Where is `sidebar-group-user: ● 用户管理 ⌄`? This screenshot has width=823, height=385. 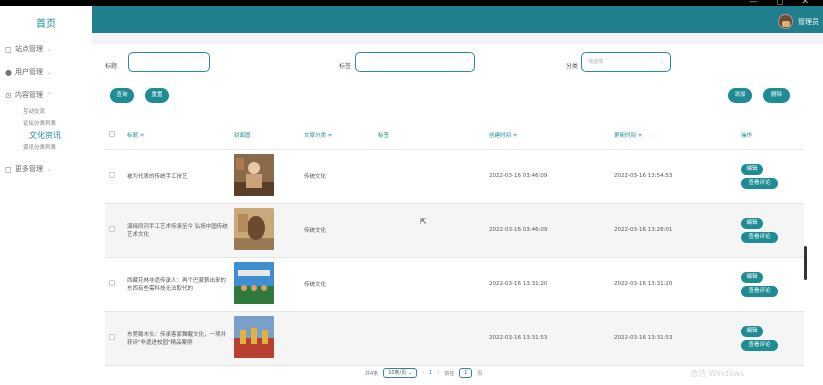
sidebar-group-user: ● 用户管理 ⌄ is located at coordinates (48, 72).